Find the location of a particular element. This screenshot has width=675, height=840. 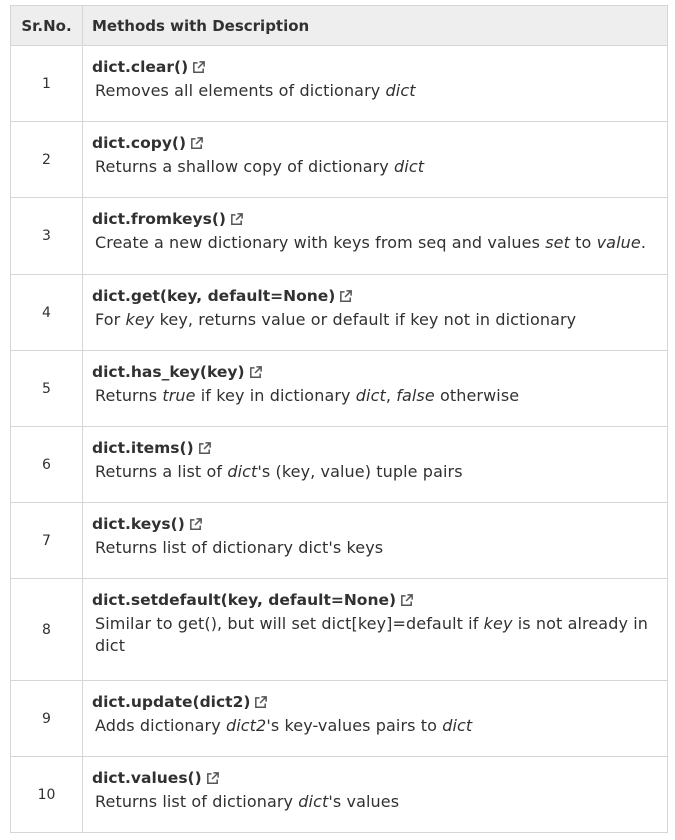

method-name: dict.setdefault(key, default=None) is located at coordinates (244, 600).